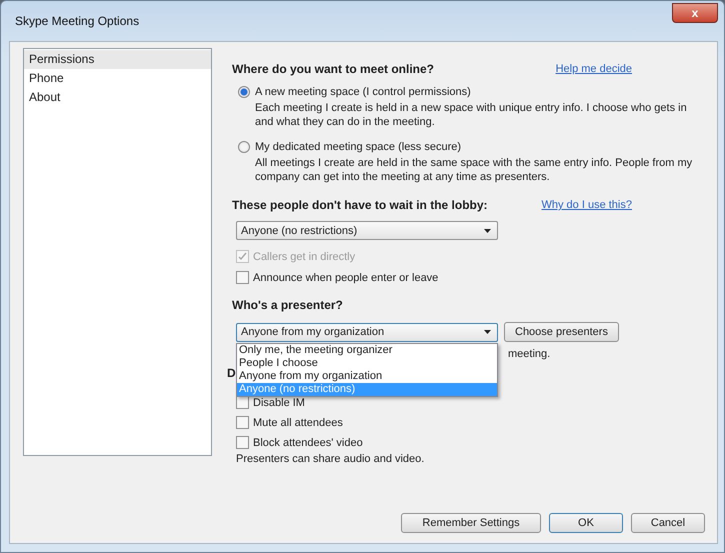 Image resolution: width=725 pixels, height=553 pixels. Describe the element at coordinates (474, 170) in the screenshot. I see `option-description: All meetings I create are held in the same space with the same entry info. People from my company can get into the meeting at any time as presenters.` at that location.